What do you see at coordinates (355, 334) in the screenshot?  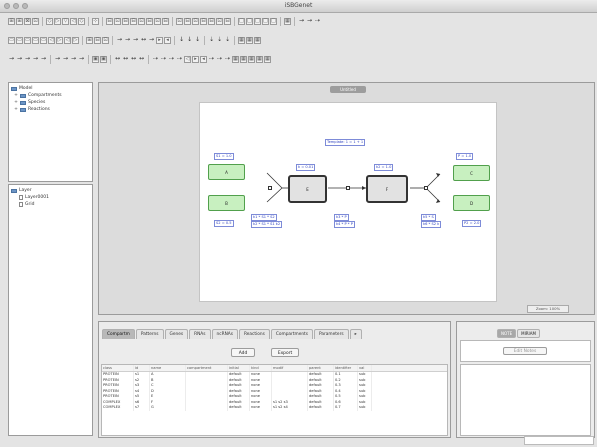 I see `properties-tab: ▸` at bounding box center [355, 334].